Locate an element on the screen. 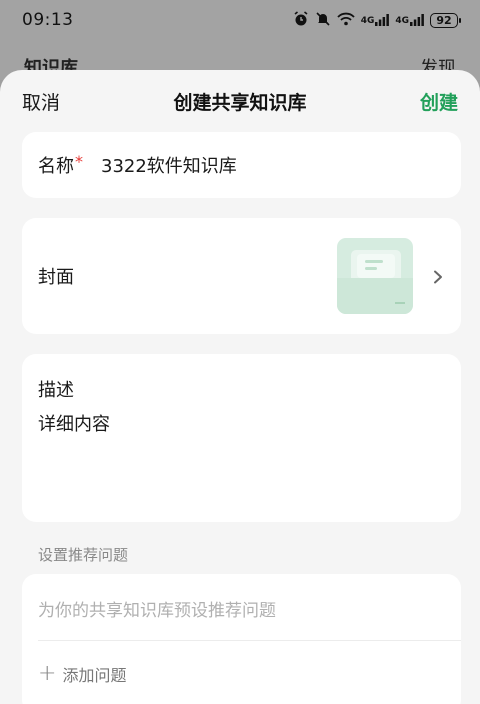 The image size is (480, 704). sheet-header: 取消 创建共享知识库 创建 is located at coordinates (240, 101).